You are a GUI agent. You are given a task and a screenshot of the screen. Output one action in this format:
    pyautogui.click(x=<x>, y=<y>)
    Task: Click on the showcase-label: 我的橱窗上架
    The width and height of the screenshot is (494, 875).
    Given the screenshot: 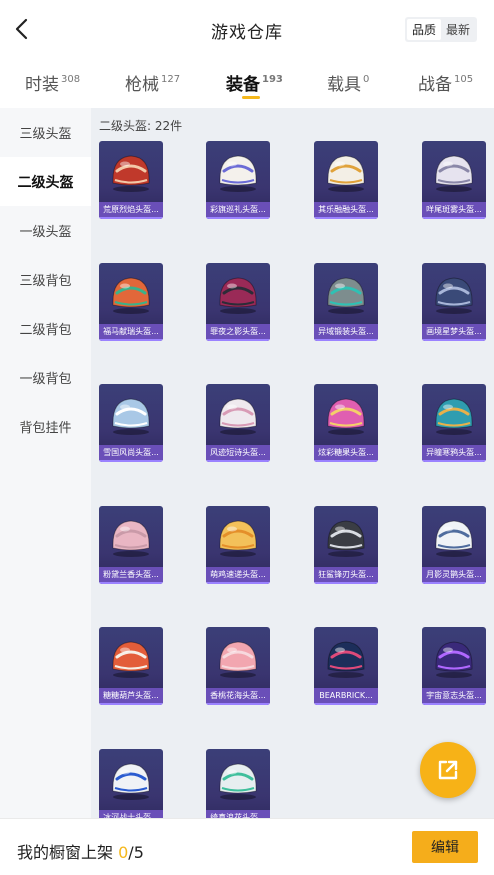 What is the action you would take?
    pyautogui.click(x=65, y=852)
    